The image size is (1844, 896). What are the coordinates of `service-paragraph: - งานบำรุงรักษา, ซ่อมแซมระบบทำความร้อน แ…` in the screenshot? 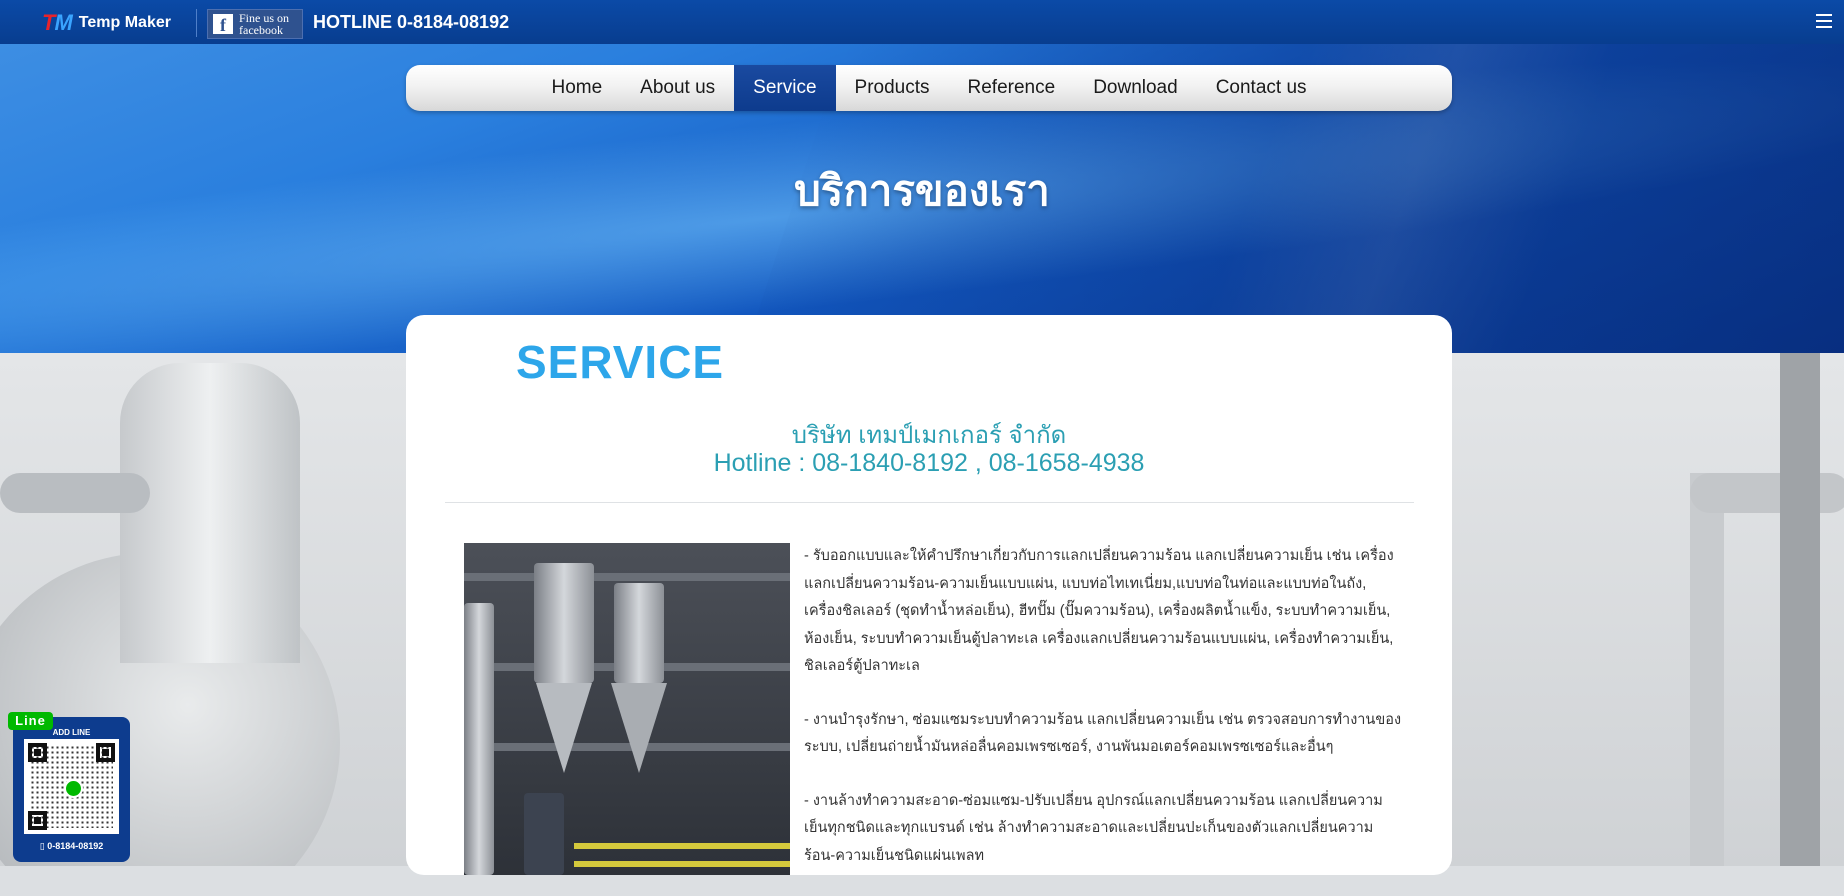 It's located at (1103, 733).